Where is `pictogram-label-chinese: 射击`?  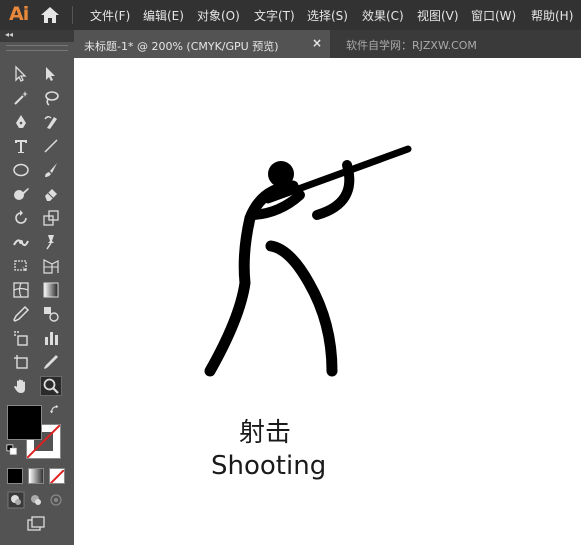 pictogram-label-chinese: 射击 is located at coordinates (265, 430).